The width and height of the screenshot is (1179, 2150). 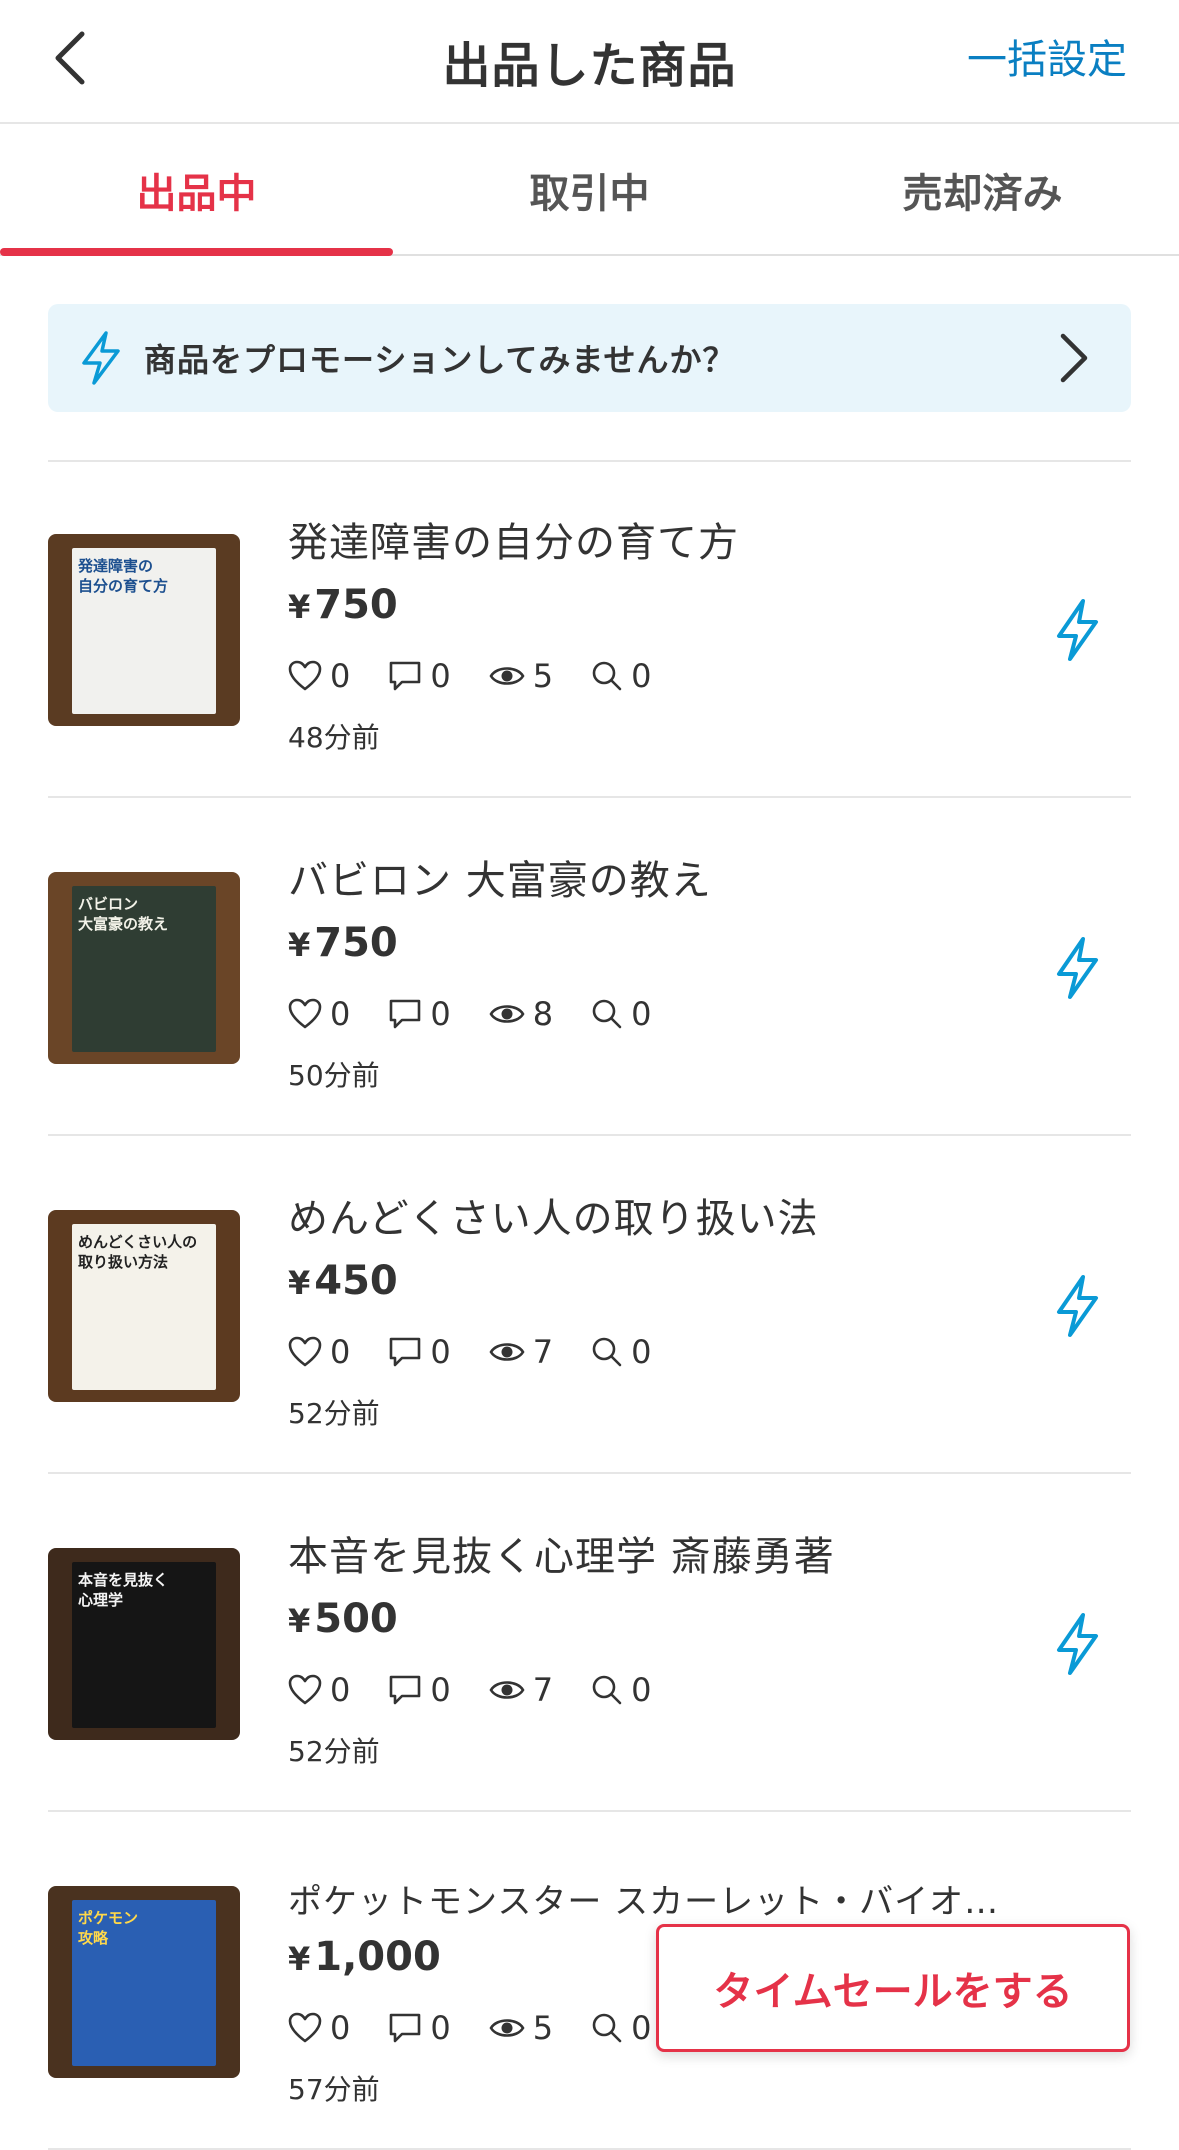 I want to click on app-header: 出品した商品 一括設定, so click(x=589, y=62).